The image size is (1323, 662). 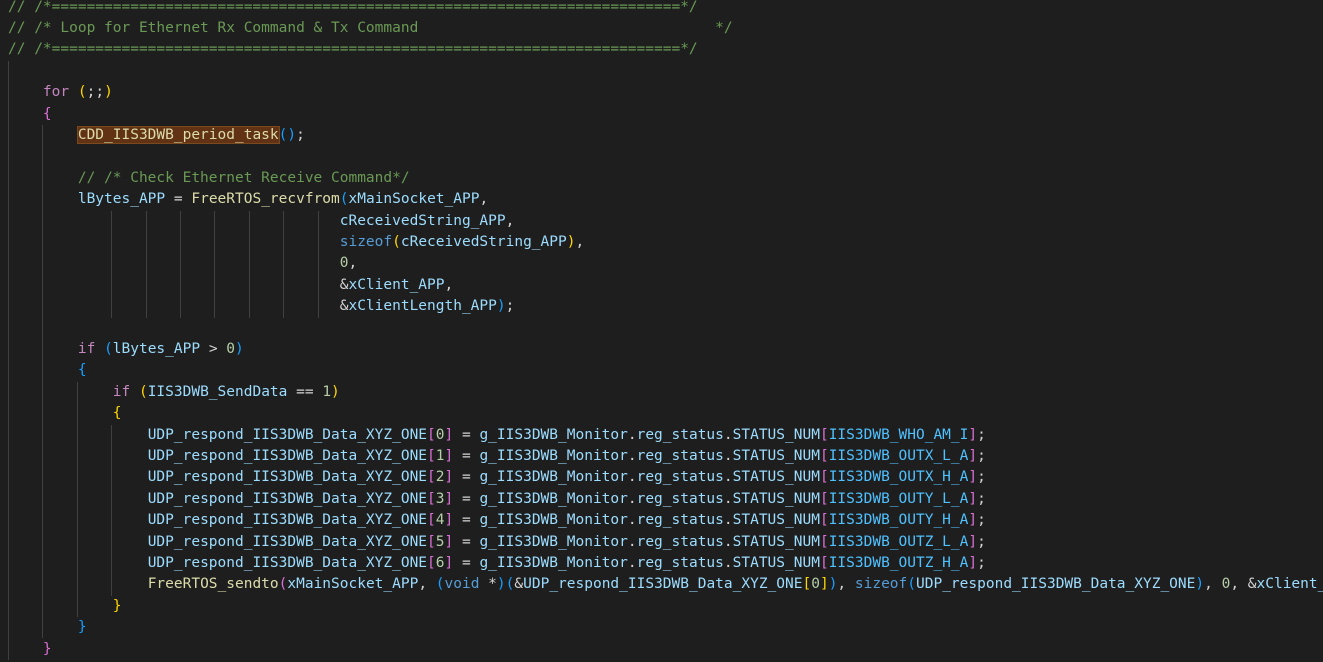 What do you see at coordinates (483, 241) in the screenshot?
I see `code-token: cReceivedString_APP` at bounding box center [483, 241].